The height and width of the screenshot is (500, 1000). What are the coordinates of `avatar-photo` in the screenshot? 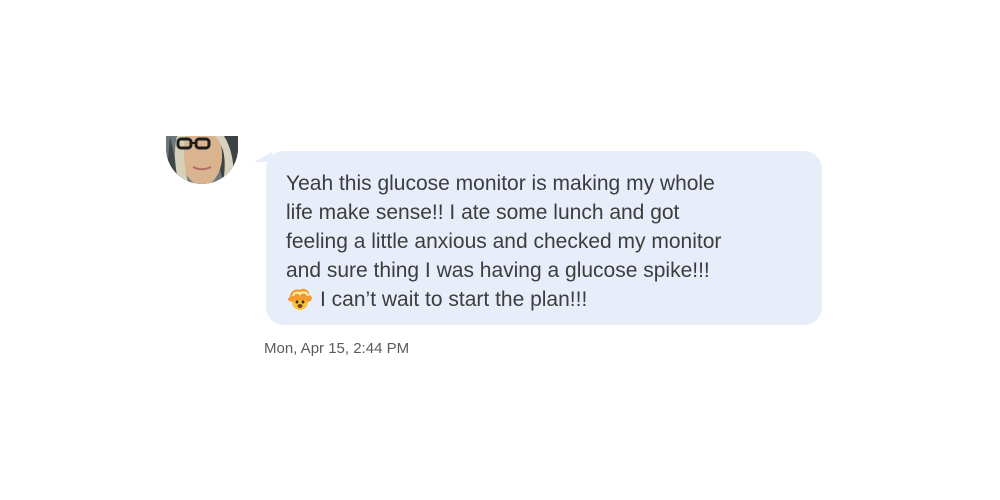 It's located at (202, 160).